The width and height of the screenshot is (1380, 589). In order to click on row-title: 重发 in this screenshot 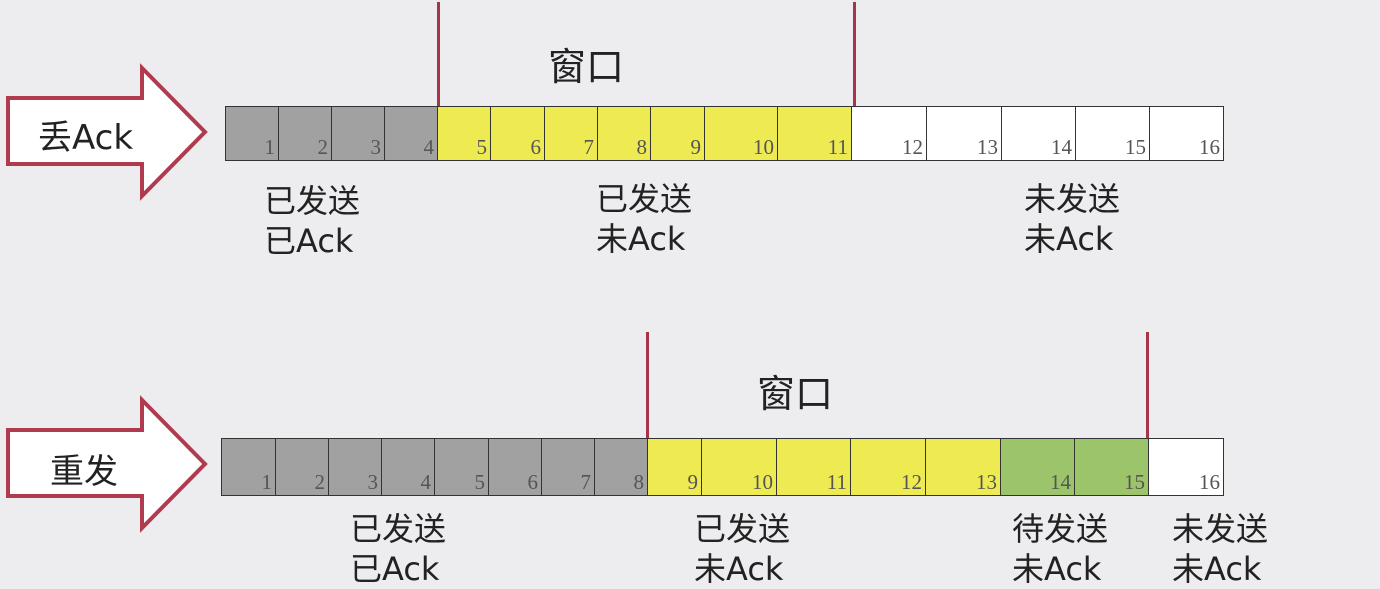, I will do `click(84, 472)`.